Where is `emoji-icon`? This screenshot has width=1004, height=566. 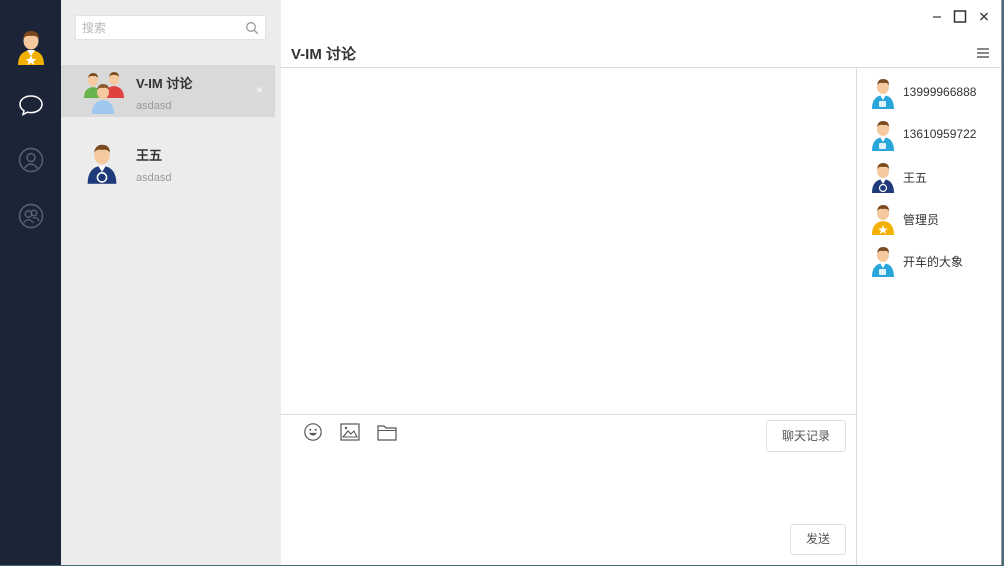
emoji-icon is located at coordinates (313, 432).